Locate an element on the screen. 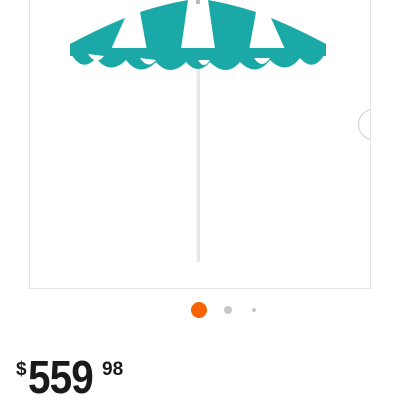 The height and width of the screenshot is (400, 400). gallery-pagination is located at coordinates (200, 310).